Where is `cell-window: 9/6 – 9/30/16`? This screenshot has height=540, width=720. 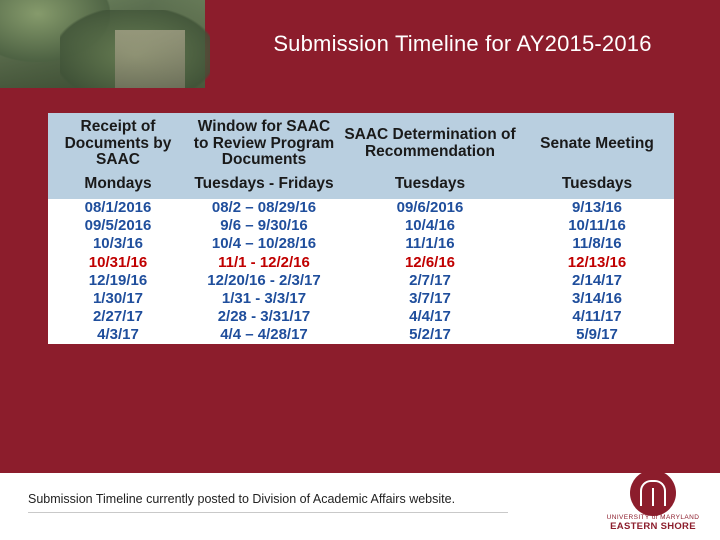
cell-window: 9/6 – 9/30/16 is located at coordinates (264, 226).